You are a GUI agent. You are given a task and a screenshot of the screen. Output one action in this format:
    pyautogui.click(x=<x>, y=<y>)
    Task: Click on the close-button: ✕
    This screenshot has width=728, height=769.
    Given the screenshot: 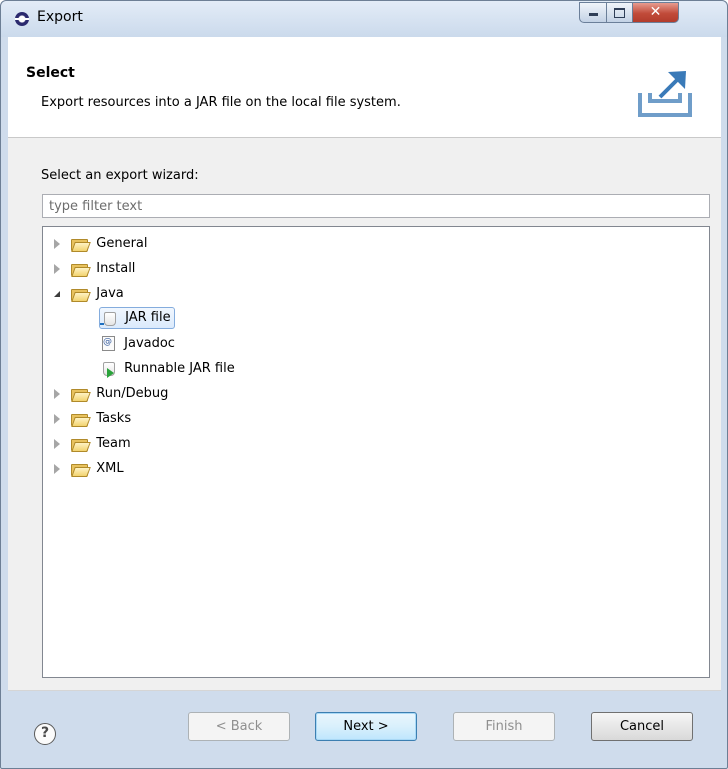 What is the action you would take?
    pyautogui.click(x=655, y=12)
    